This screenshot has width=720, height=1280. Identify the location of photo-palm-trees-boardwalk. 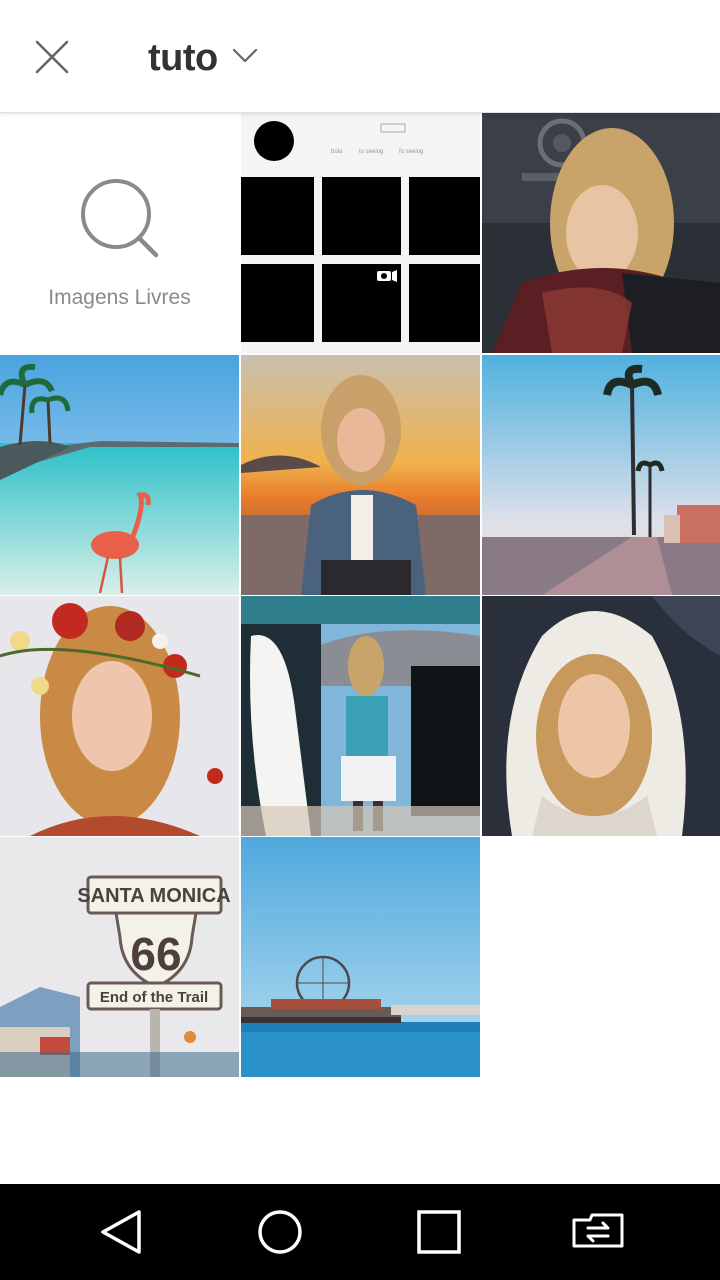
(601, 475).